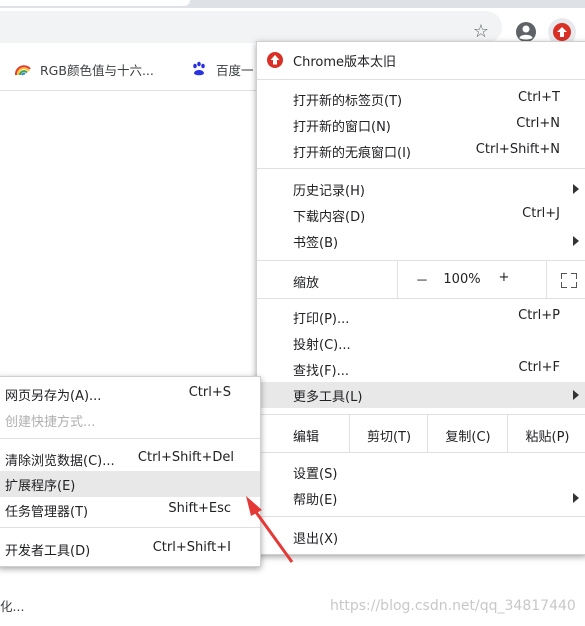 The image size is (585, 626). I want to click on annotation-arrow-icon, so click(270, 529).